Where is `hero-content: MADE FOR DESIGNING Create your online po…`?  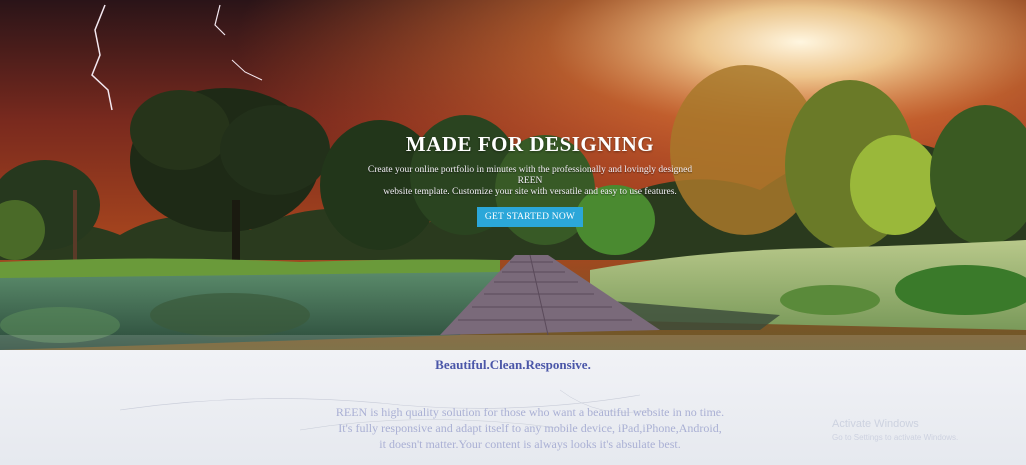 hero-content: MADE FOR DESIGNING Create your online po… is located at coordinates (530, 179).